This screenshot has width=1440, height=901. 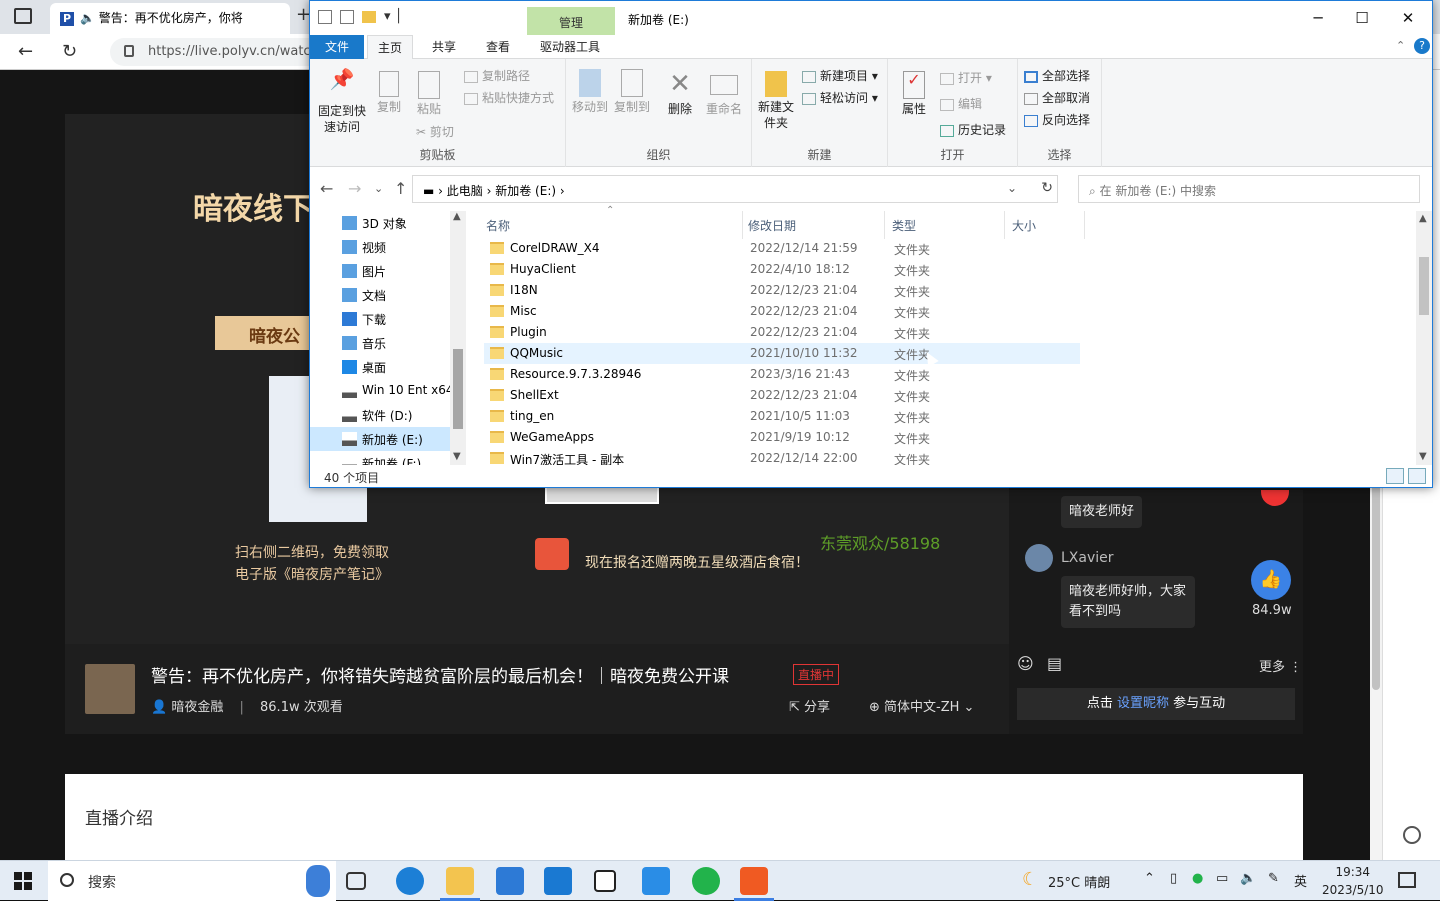 I want to click on start-button, so click(x=23, y=881).